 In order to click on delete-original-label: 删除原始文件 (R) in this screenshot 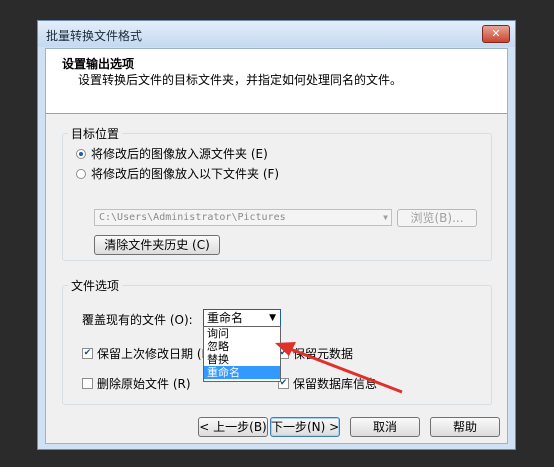, I will do `click(144, 384)`.